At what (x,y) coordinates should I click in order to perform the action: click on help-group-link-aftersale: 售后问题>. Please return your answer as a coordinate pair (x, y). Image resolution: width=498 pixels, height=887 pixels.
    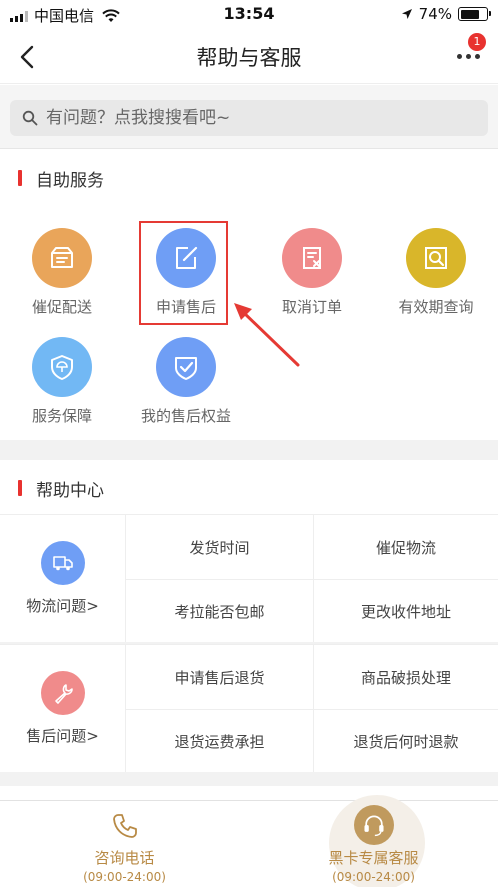
    Looking at the image, I should click on (63, 709).